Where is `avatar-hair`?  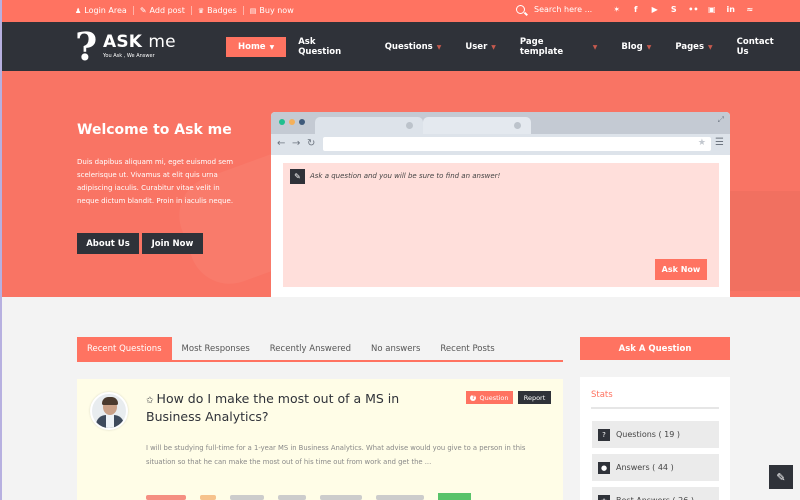 avatar-hair is located at coordinates (110, 401).